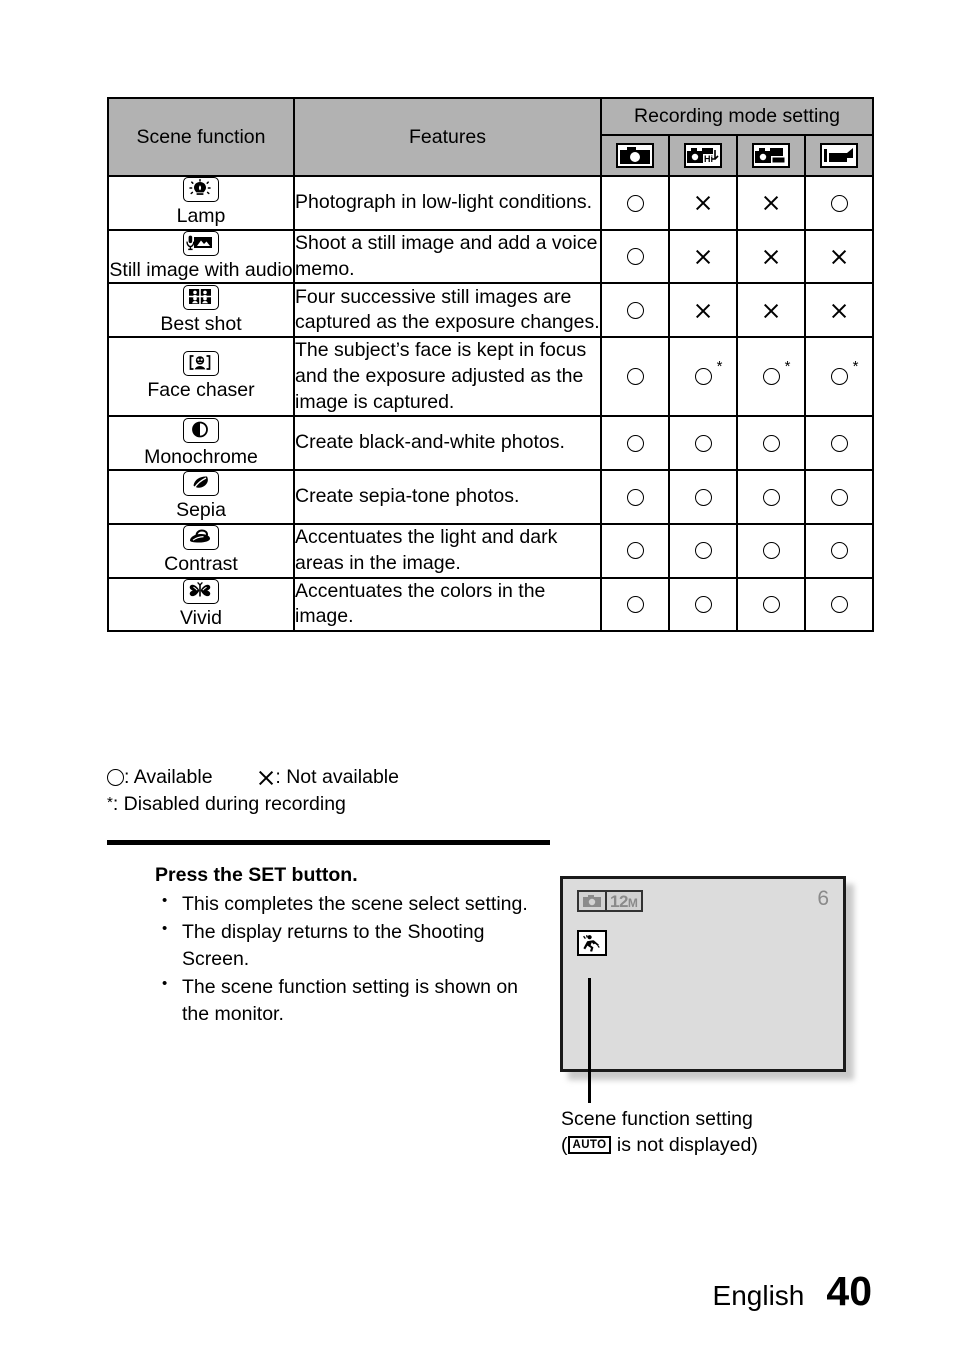 The image size is (954, 1345). Describe the element at coordinates (687, 1145) in the screenshot. I see `caption-line-2-rest: is not displayed)` at that location.